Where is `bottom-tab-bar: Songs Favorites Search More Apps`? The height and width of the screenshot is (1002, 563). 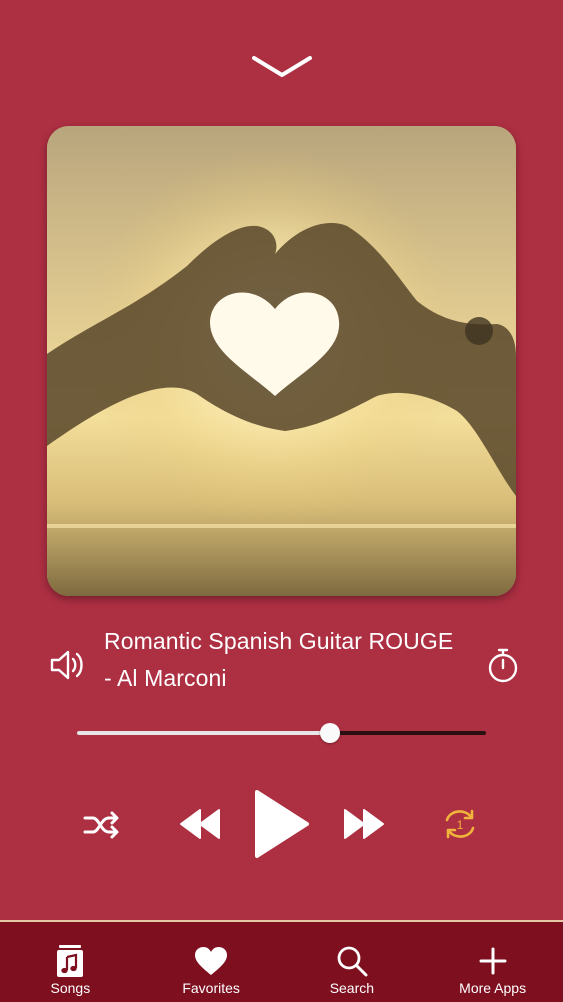
bottom-tab-bar: Songs Favorites Search More Apps is located at coordinates (281, 961).